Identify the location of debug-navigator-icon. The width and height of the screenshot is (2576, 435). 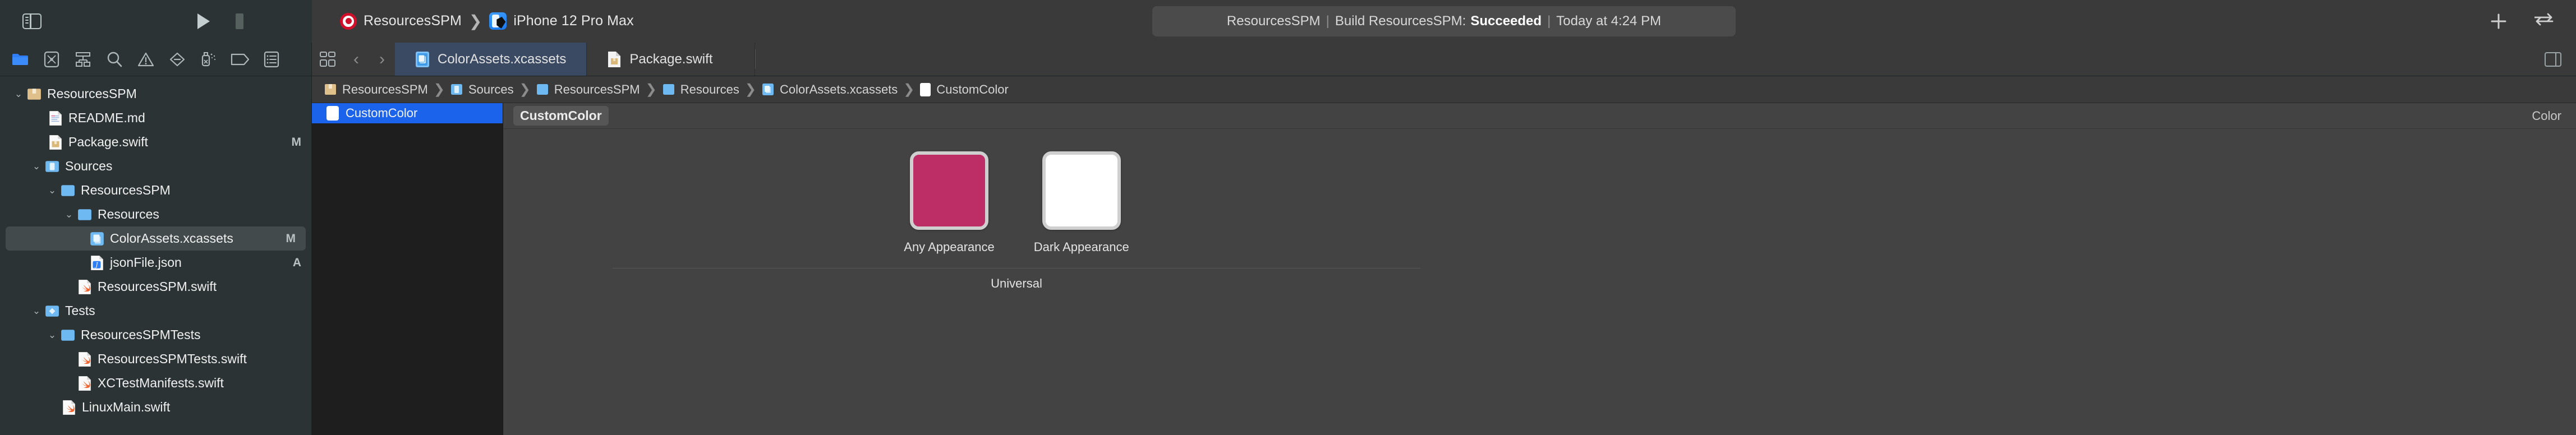
(209, 59).